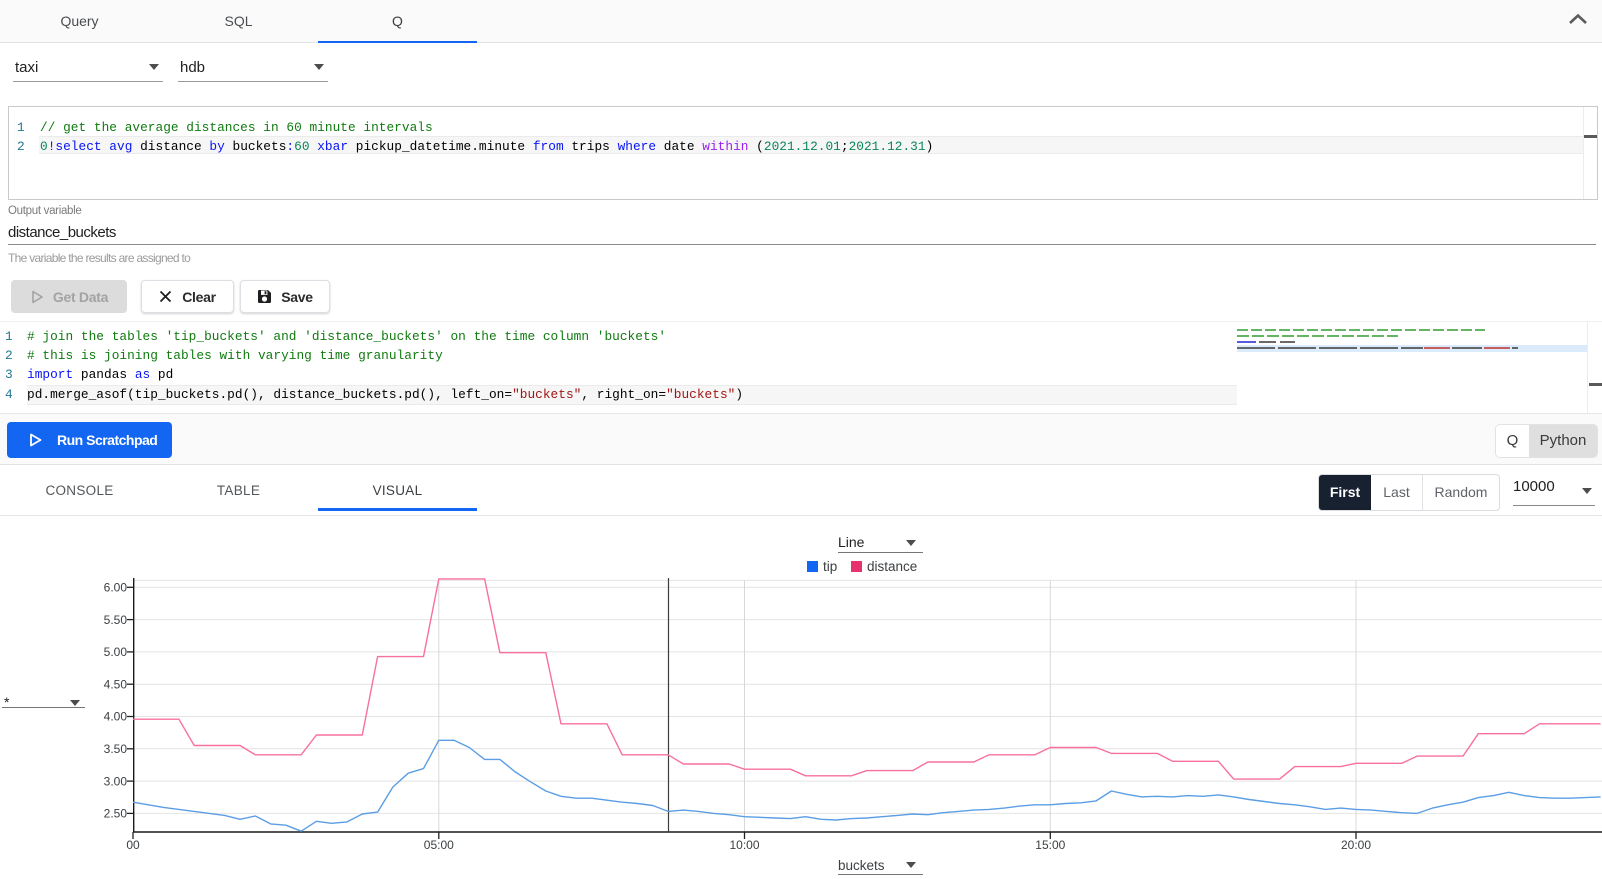 The height and width of the screenshot is (879, 1602). I want to click on svg-text: 20:00, so click(1356, 845).